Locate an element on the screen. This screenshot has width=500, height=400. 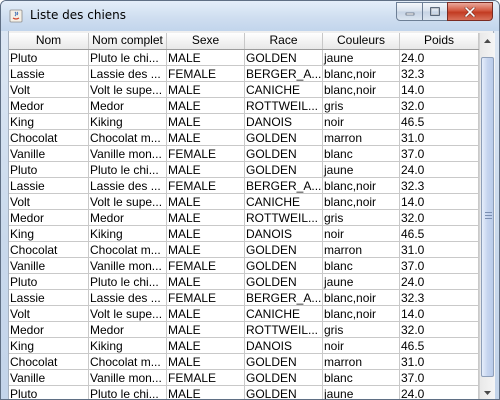
table-cell: noir is located at coordinates (361, 234).